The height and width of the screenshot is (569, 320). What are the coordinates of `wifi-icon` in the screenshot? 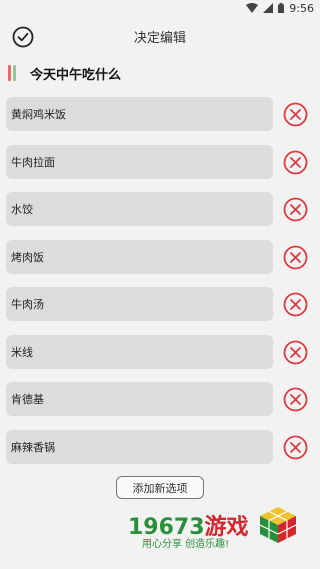 It's located at (252, 8).